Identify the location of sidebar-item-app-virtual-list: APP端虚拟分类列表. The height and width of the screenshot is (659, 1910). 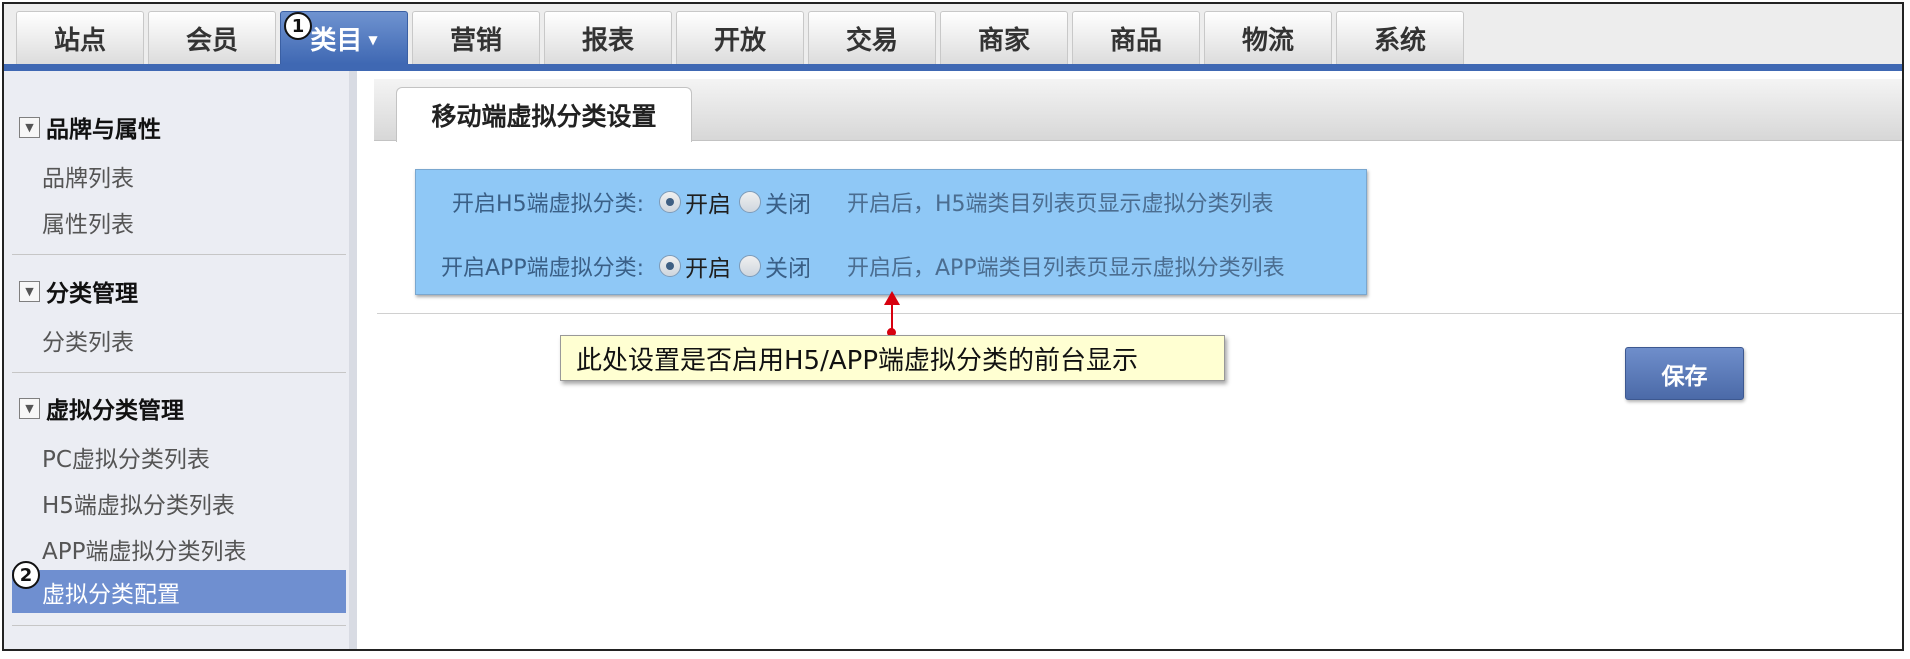
(144, 549).